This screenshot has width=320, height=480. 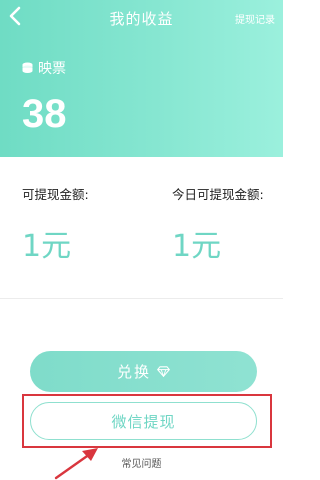 I want to click on today-withdrawable-label: 今日可提现金额:, so click(x=218, y=194).